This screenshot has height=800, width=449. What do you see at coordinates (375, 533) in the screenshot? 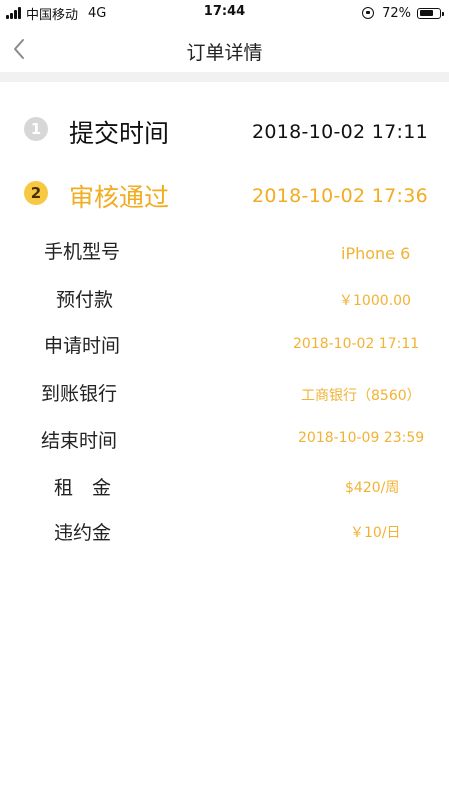
I see `detail-value: ￥10/日` at bounding box center [375, 533].